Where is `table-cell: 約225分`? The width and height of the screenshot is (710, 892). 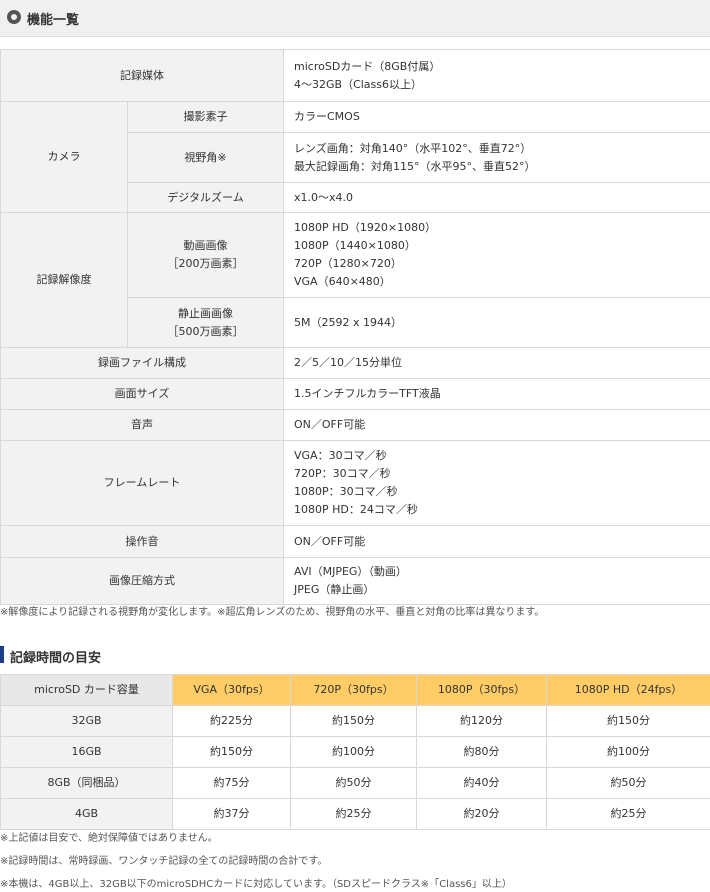 table-cell: 約225分 is located at coordinates (231, 721).